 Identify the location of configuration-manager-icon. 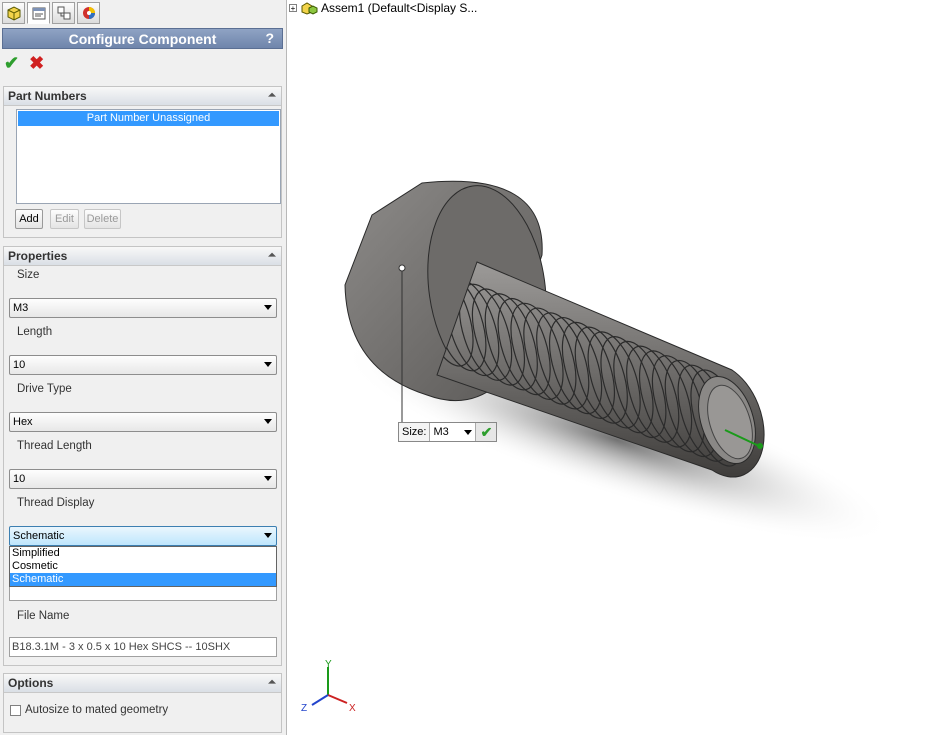
(63, 13).